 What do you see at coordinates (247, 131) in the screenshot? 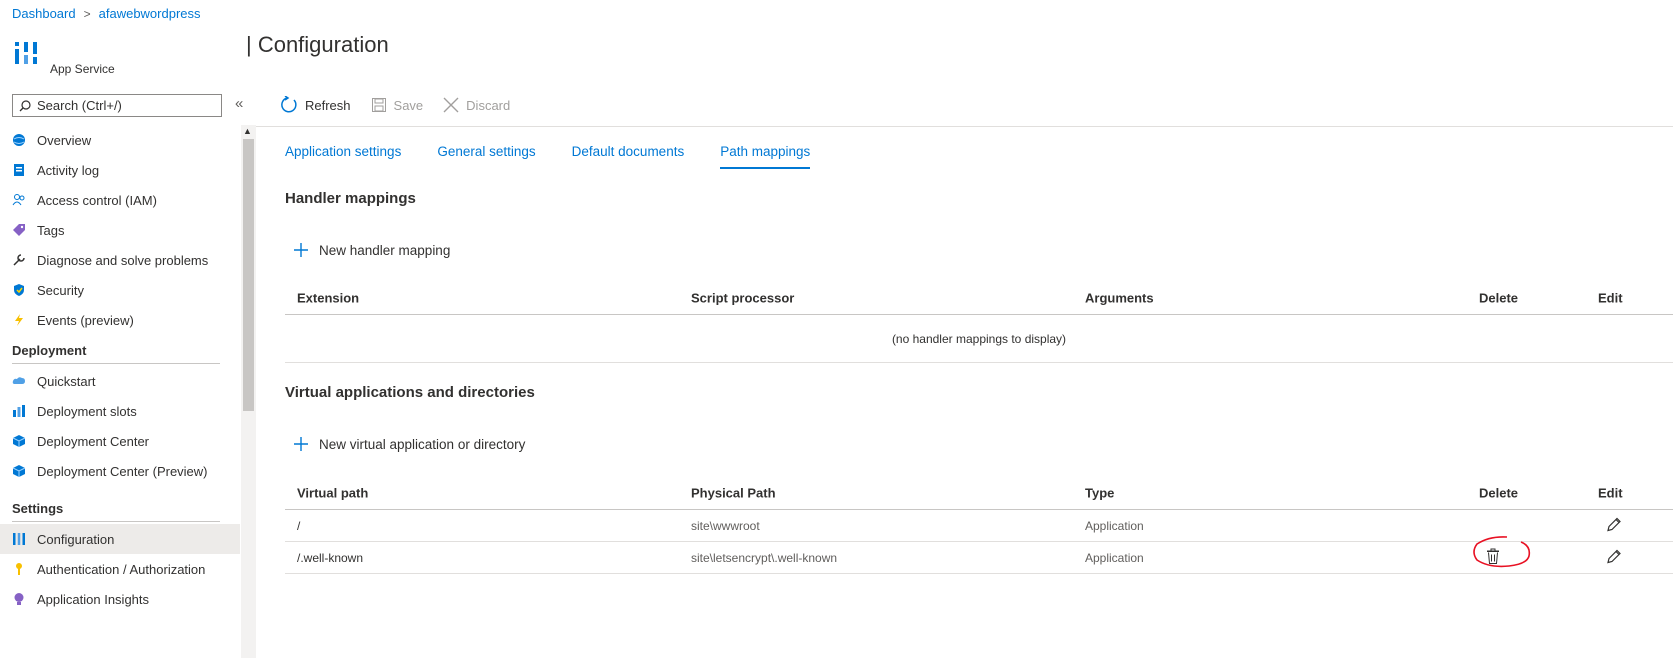
I see `scroll-up-arrow-icon: ▲` at bounding box center [247, 131].